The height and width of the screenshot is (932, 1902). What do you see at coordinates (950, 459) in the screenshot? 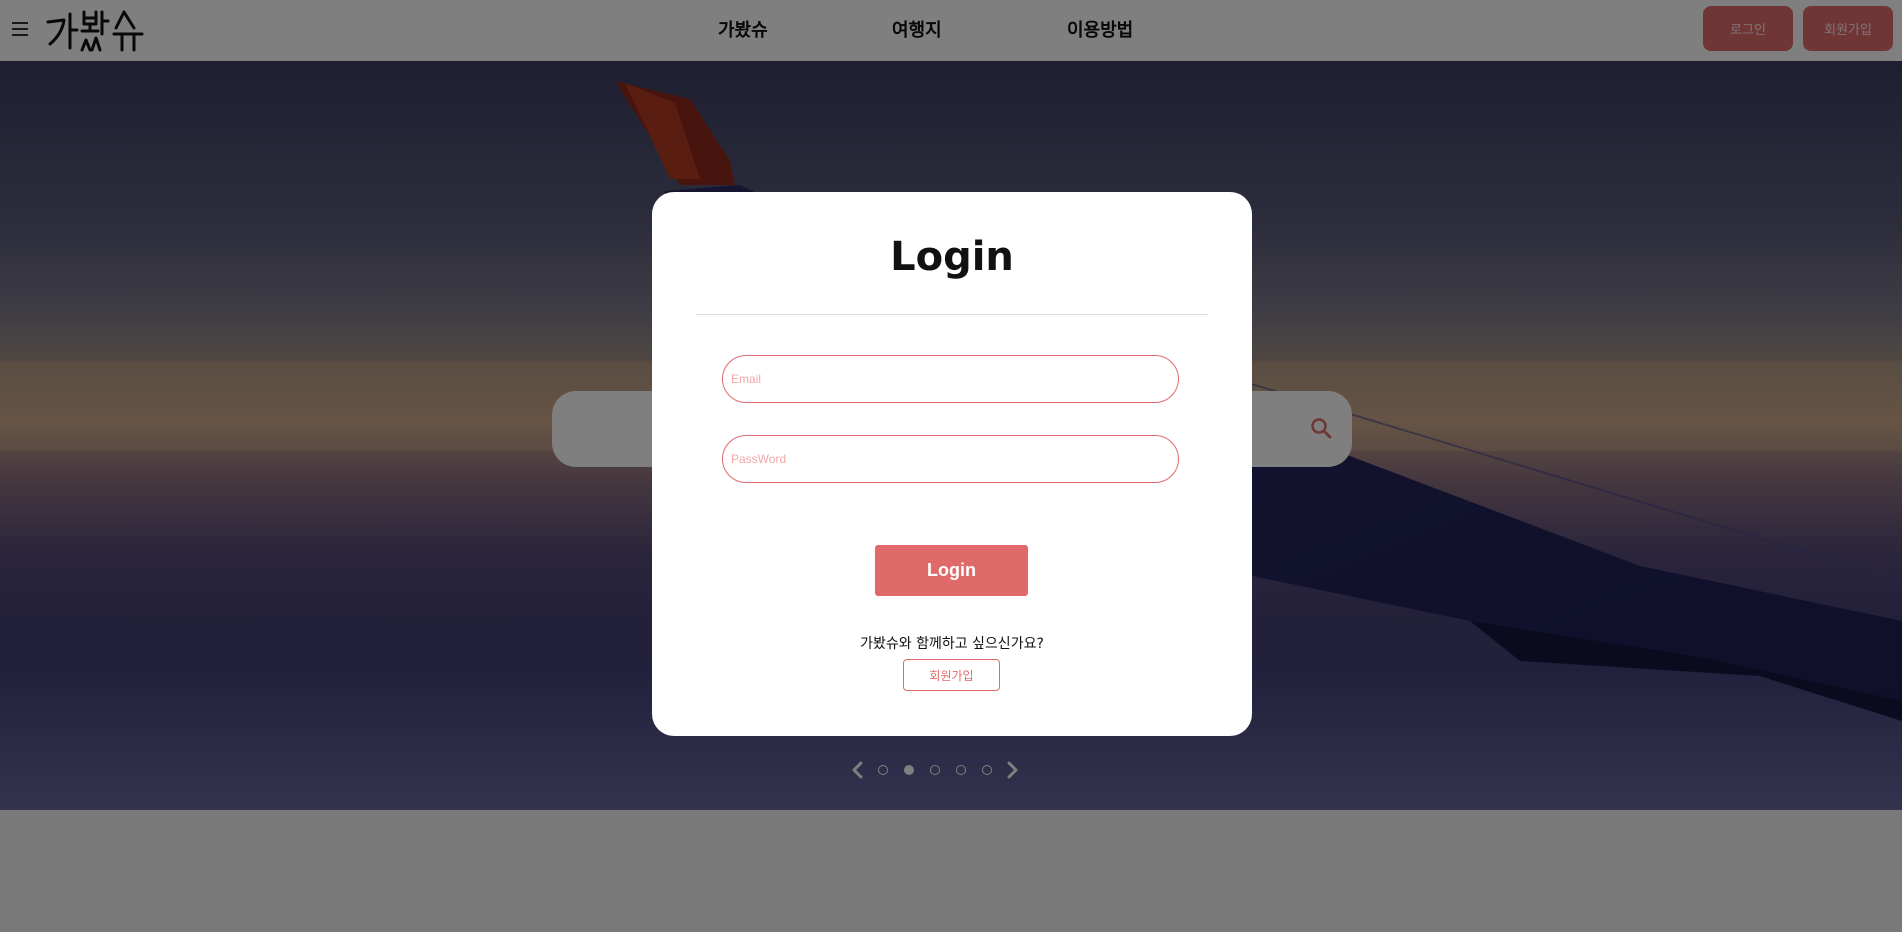
I see `password-field` at bounding box center [950, 459].